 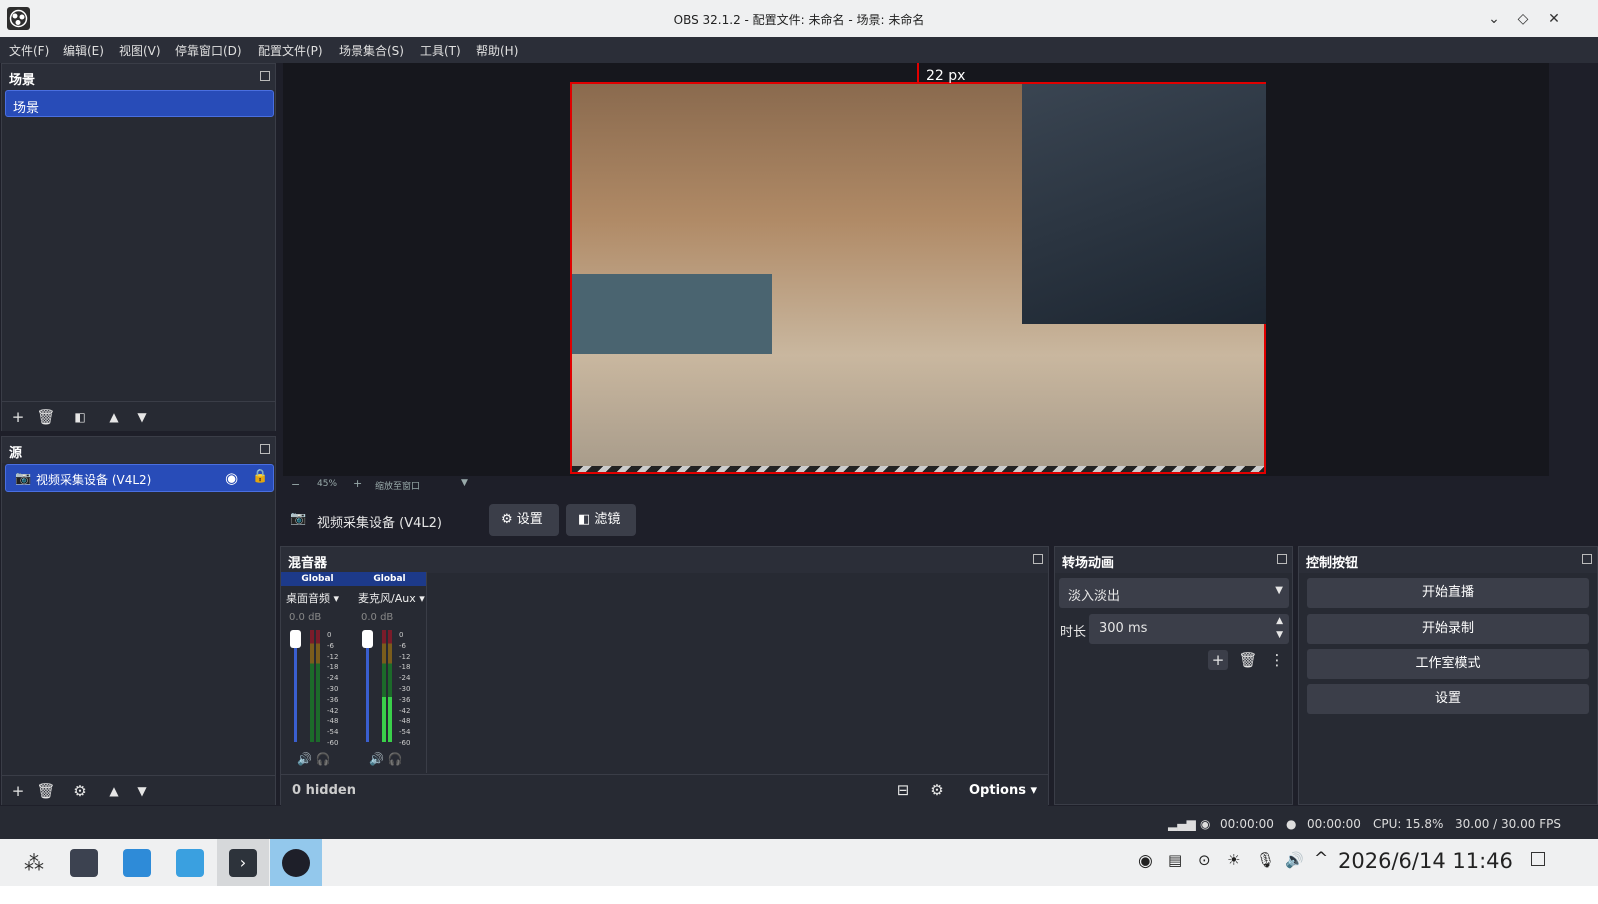 What do you see at coordinates (29, 50) in the screenshot?
I see `menu-file: 文件(F)` at bounding box center [29, 50].